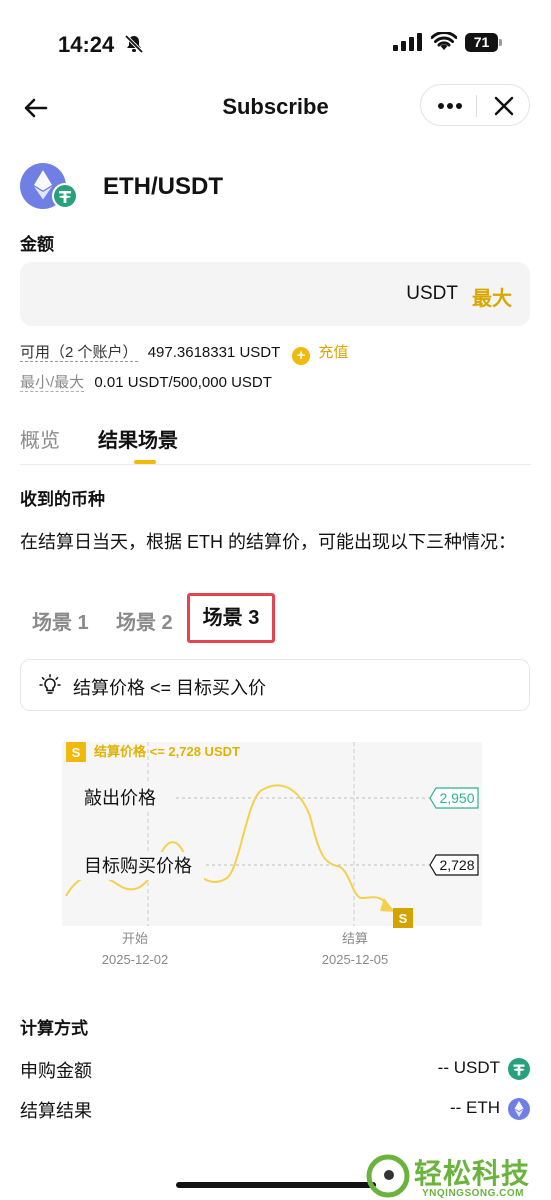 This screenshot has width=551, height=1200. I want to click on scenario-tab-2: 场景 2, so click(144, 620).